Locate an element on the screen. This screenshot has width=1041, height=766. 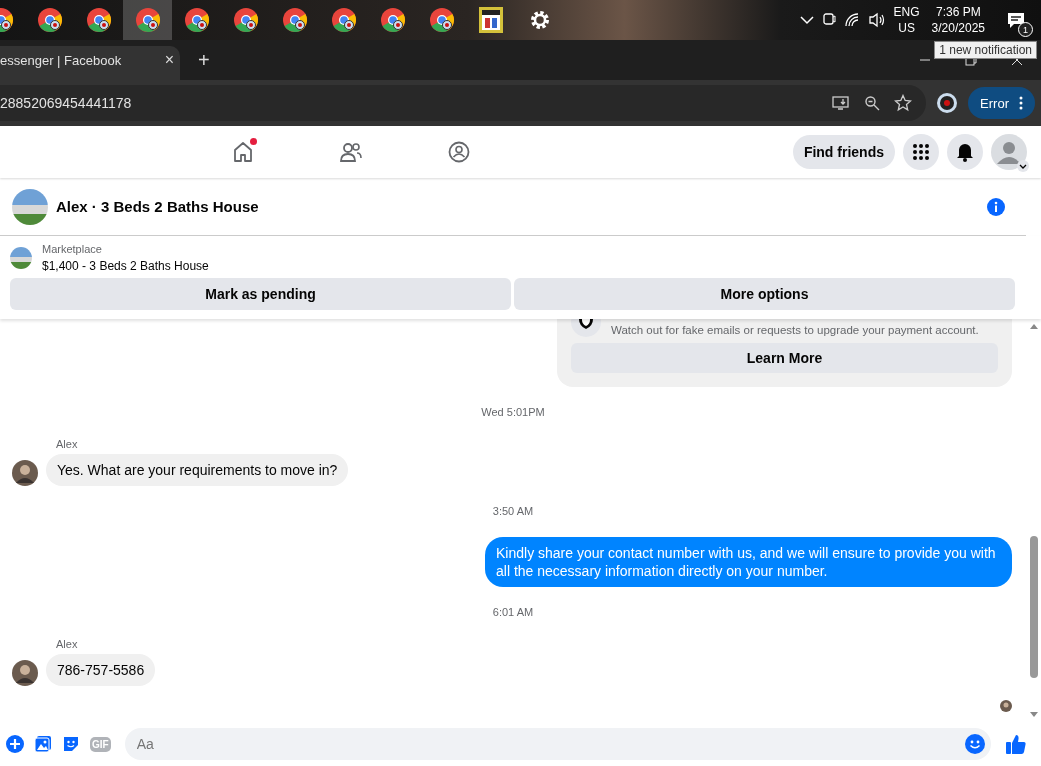
address-field: 28852069454441178 is located at coordinates (463, 103).